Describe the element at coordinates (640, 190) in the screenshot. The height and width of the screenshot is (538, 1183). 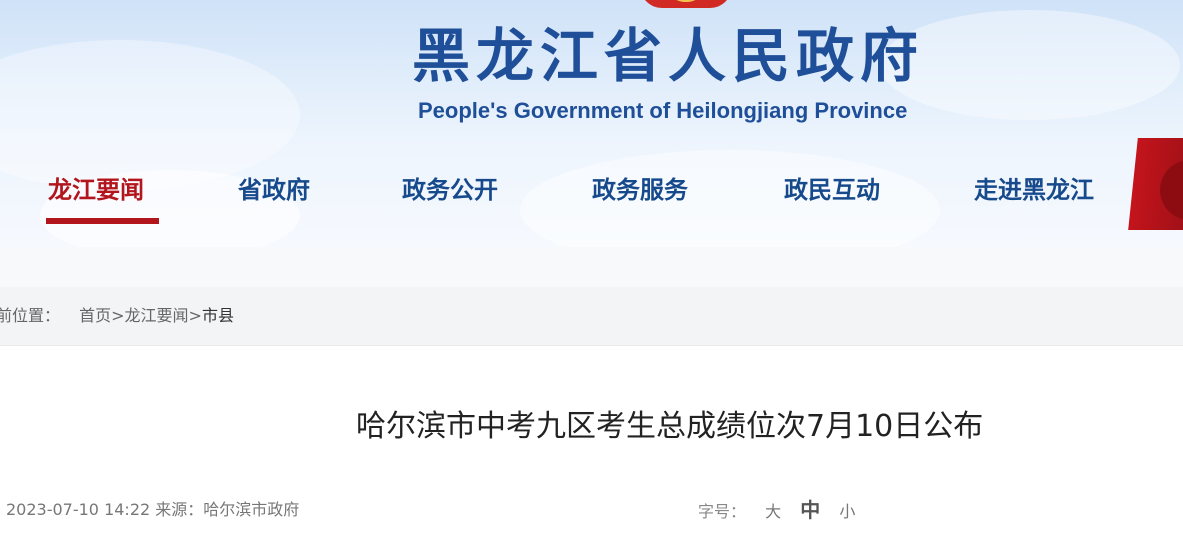
I see `nav-item-services: 政务服务` at that location.